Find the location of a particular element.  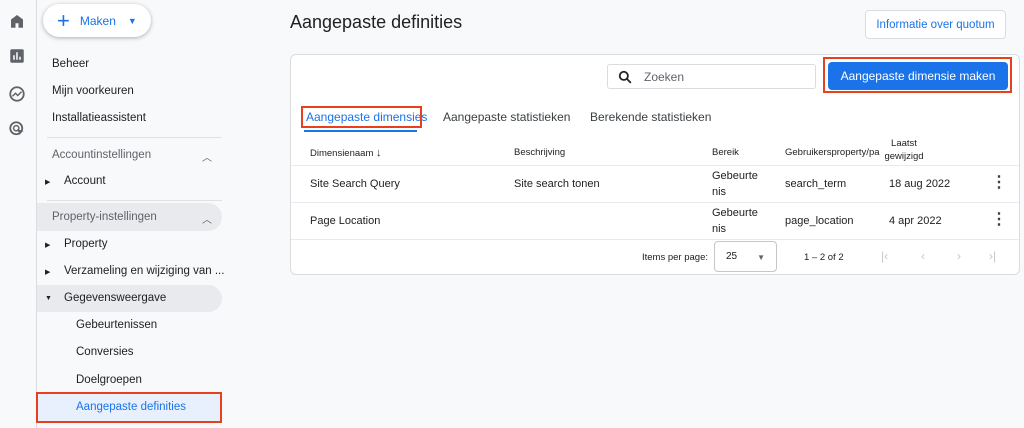

items-per-page-select: 25 ▼ is located at coordinates (745, 256).